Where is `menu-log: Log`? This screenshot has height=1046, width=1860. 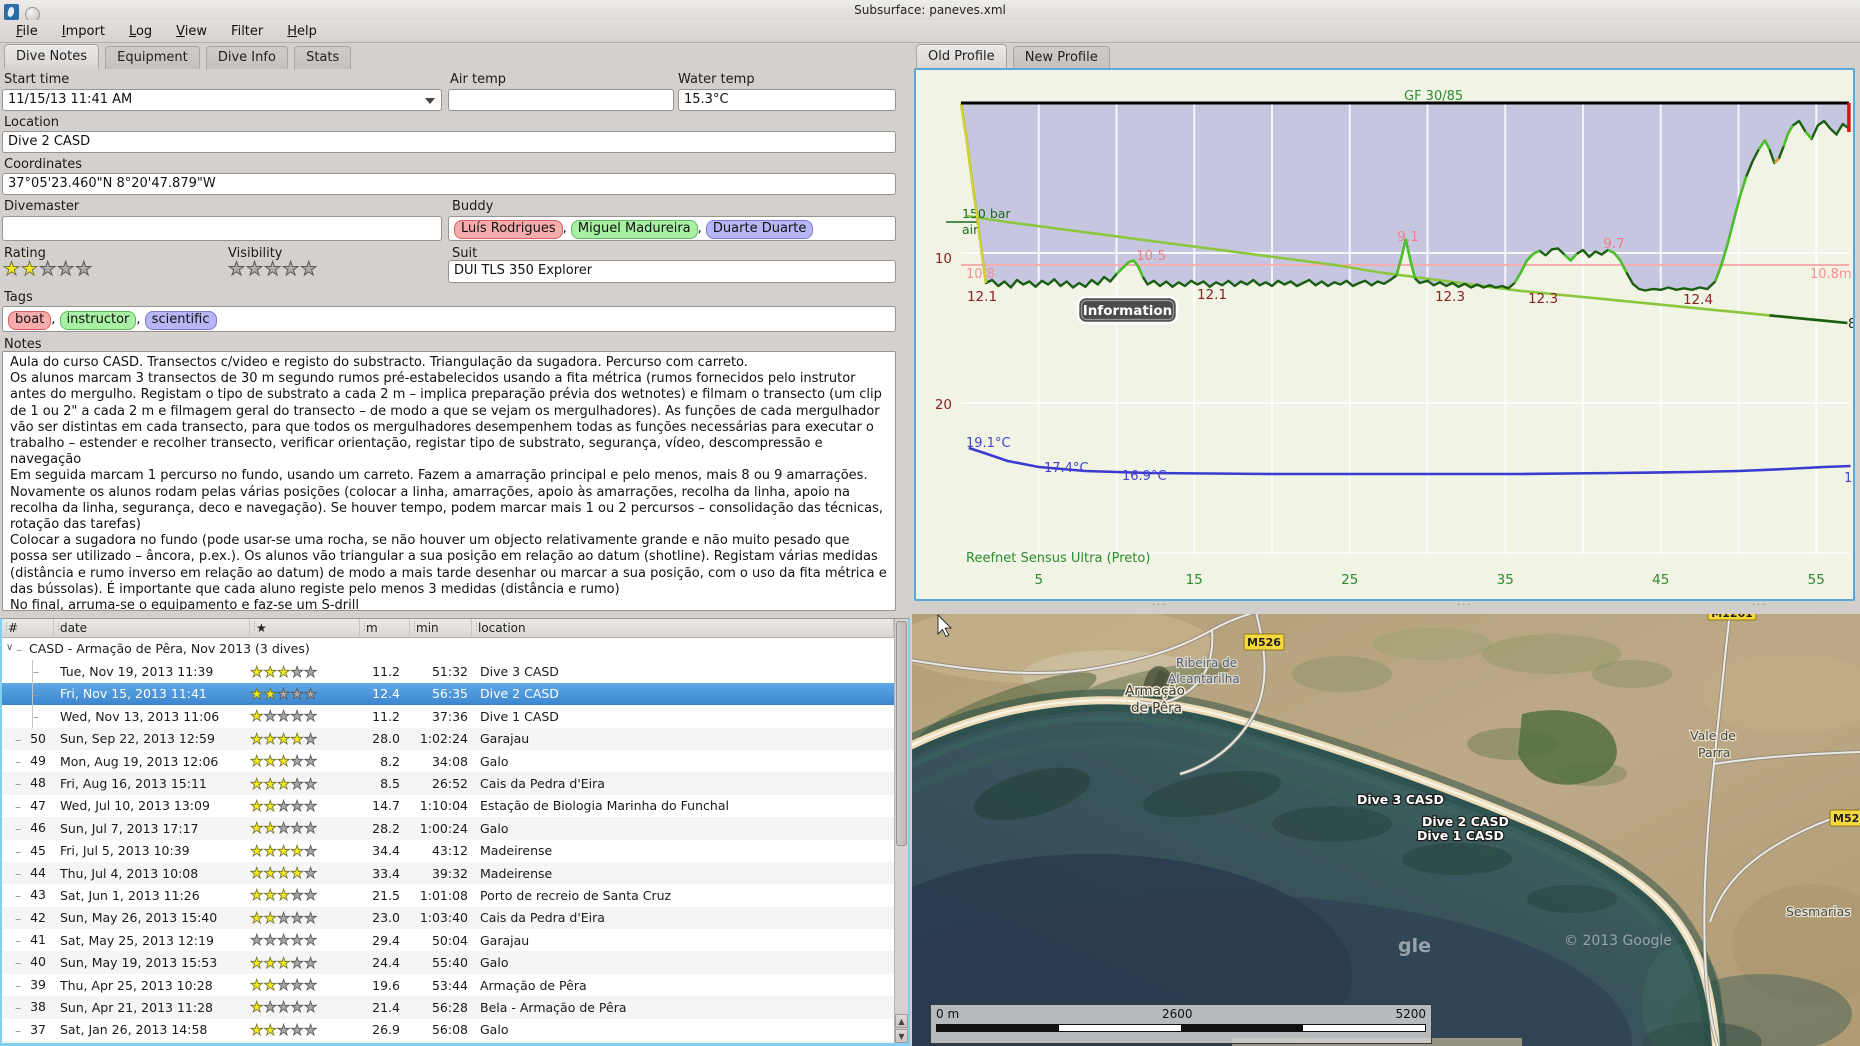
menu-log: Log is located at coordinates (140, 31).